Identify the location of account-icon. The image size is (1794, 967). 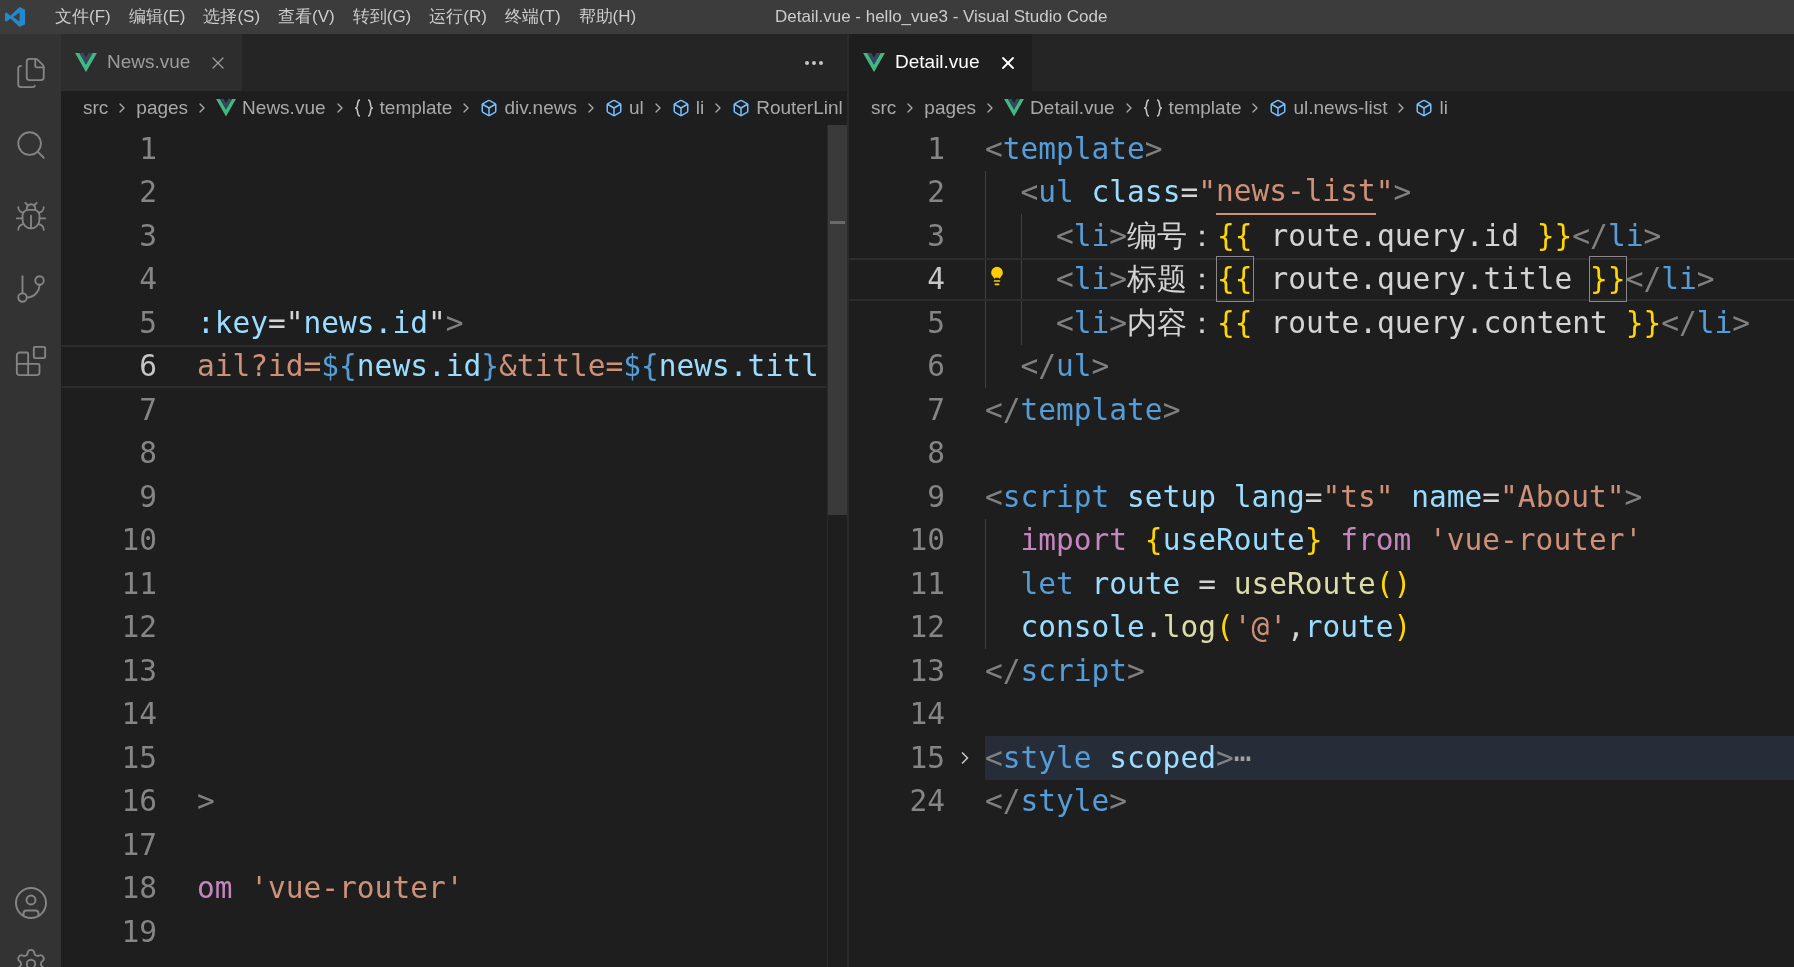
(30, 903).